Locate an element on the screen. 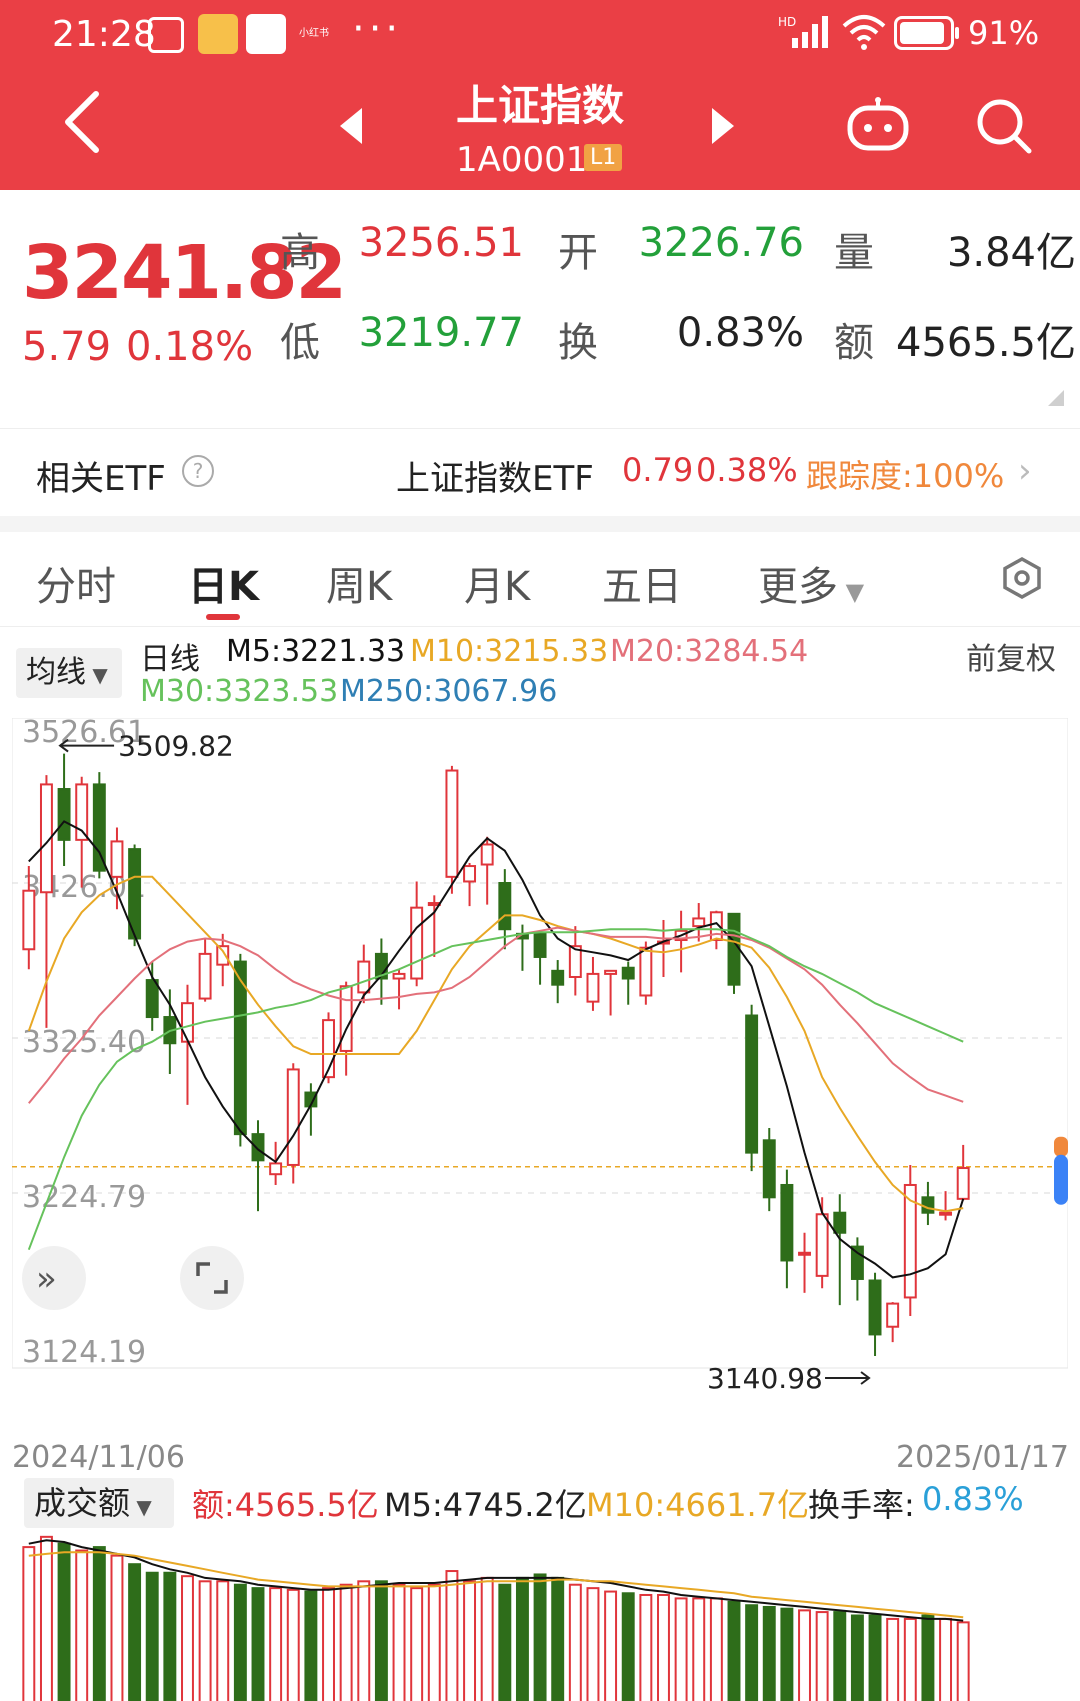 This screenshot has width=1080, height=1701. volume-value: 3.84亿 is located at coordinates (1011, 253).